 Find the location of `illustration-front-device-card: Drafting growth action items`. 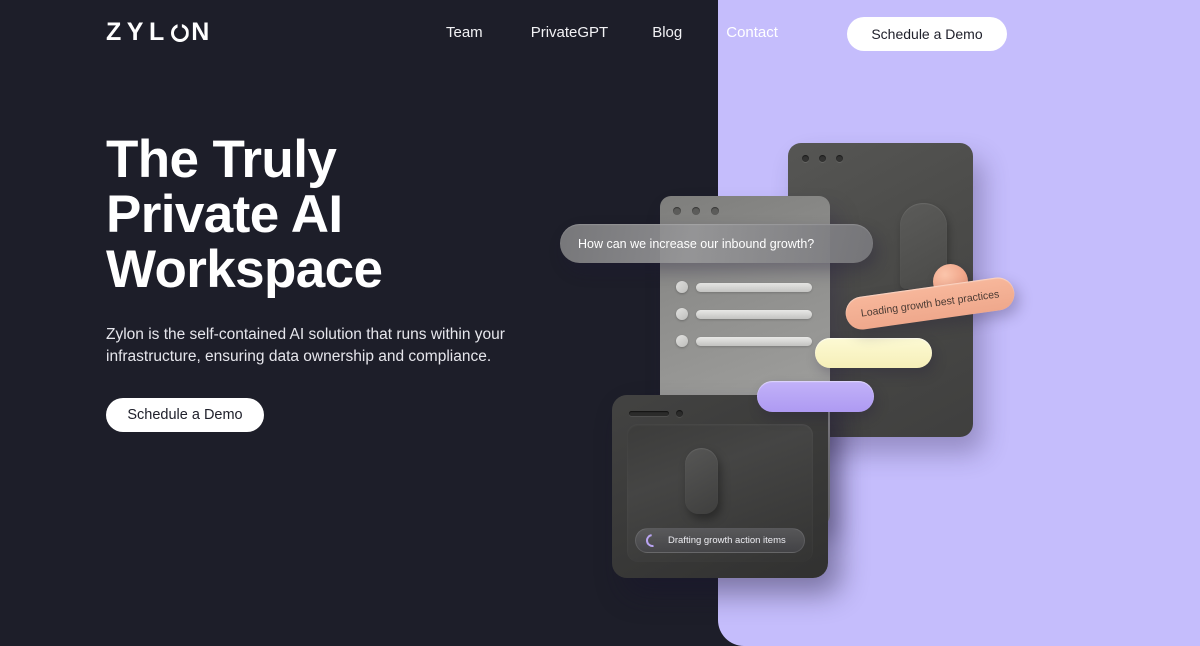

illustration-front-device-card: Drafting growth action items is located at coordinates (720, 486).